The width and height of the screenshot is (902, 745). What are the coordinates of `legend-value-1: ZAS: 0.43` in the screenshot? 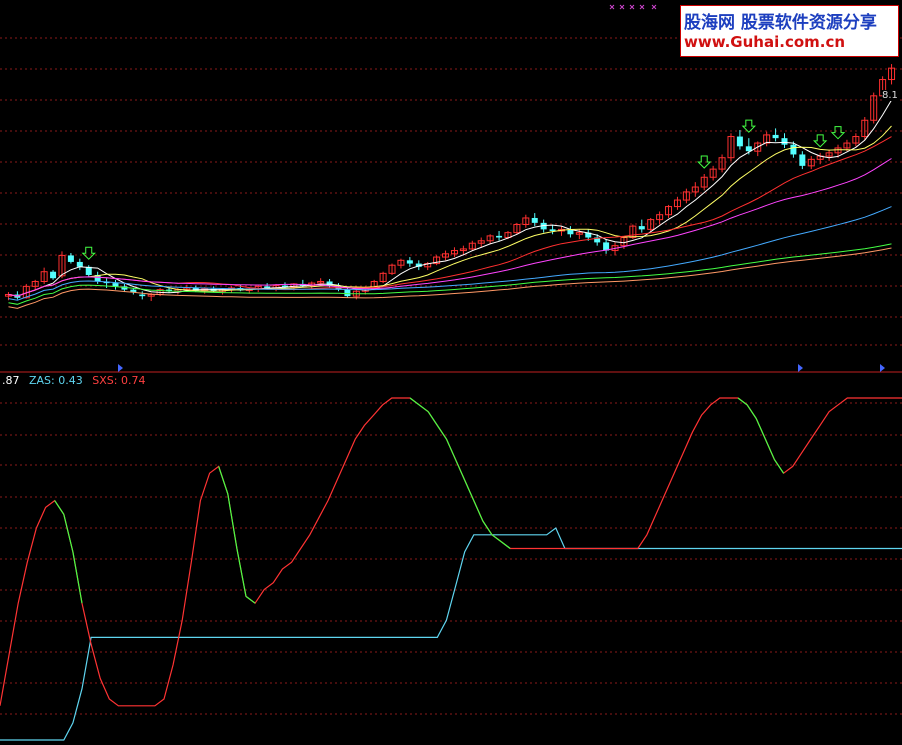 It's located at (56, 380).